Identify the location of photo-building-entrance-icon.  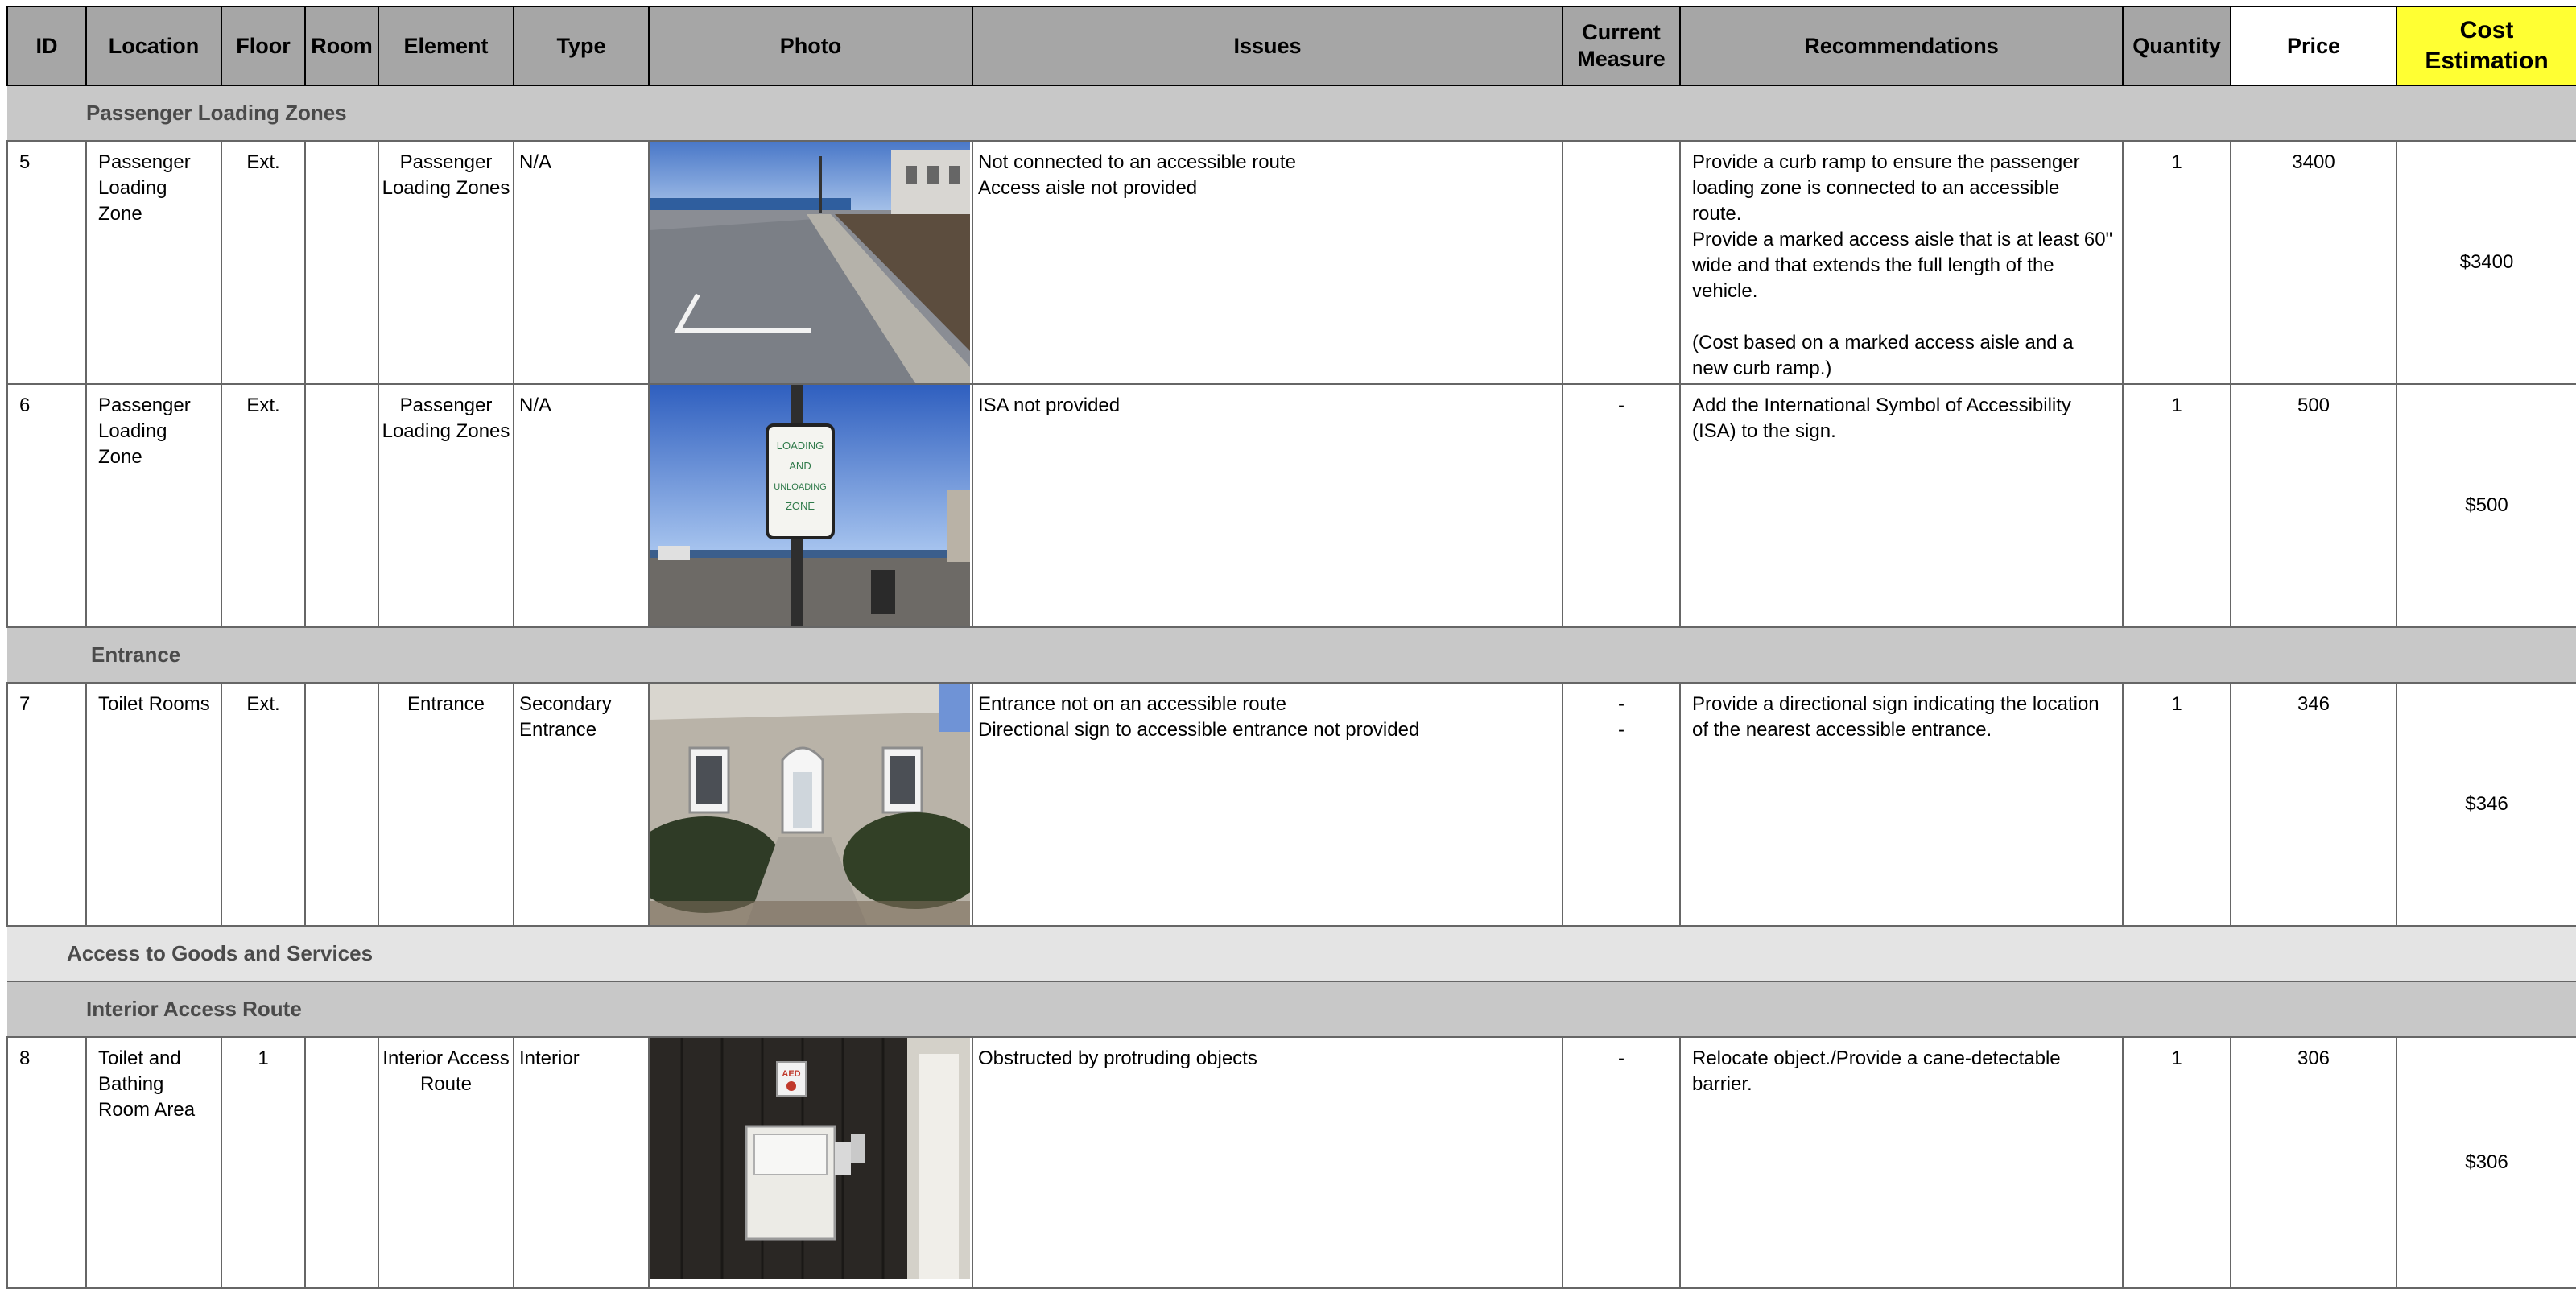
(810, 804).